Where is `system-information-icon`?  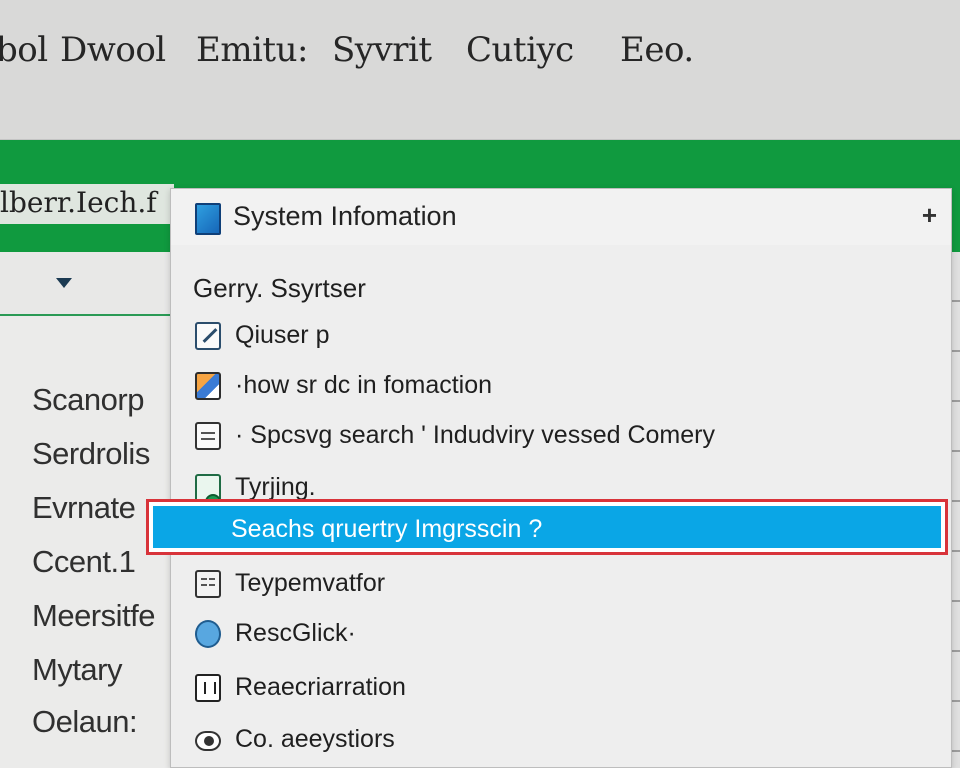 system-information-icon is located at coordinates (208, 219).